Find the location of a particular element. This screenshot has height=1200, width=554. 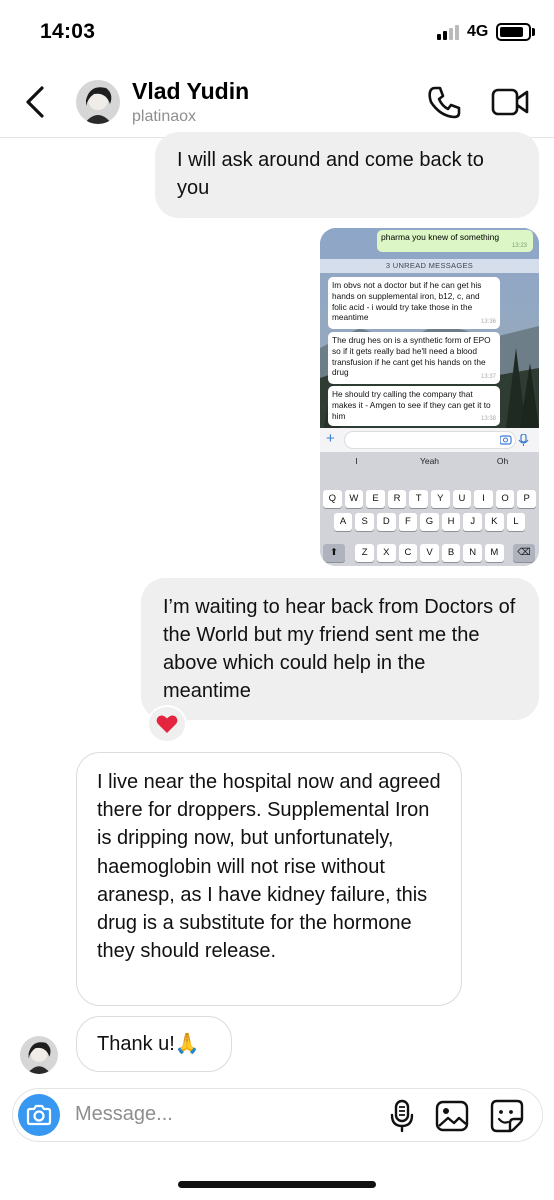

home-indicator is located at coordinates (277, 1184).